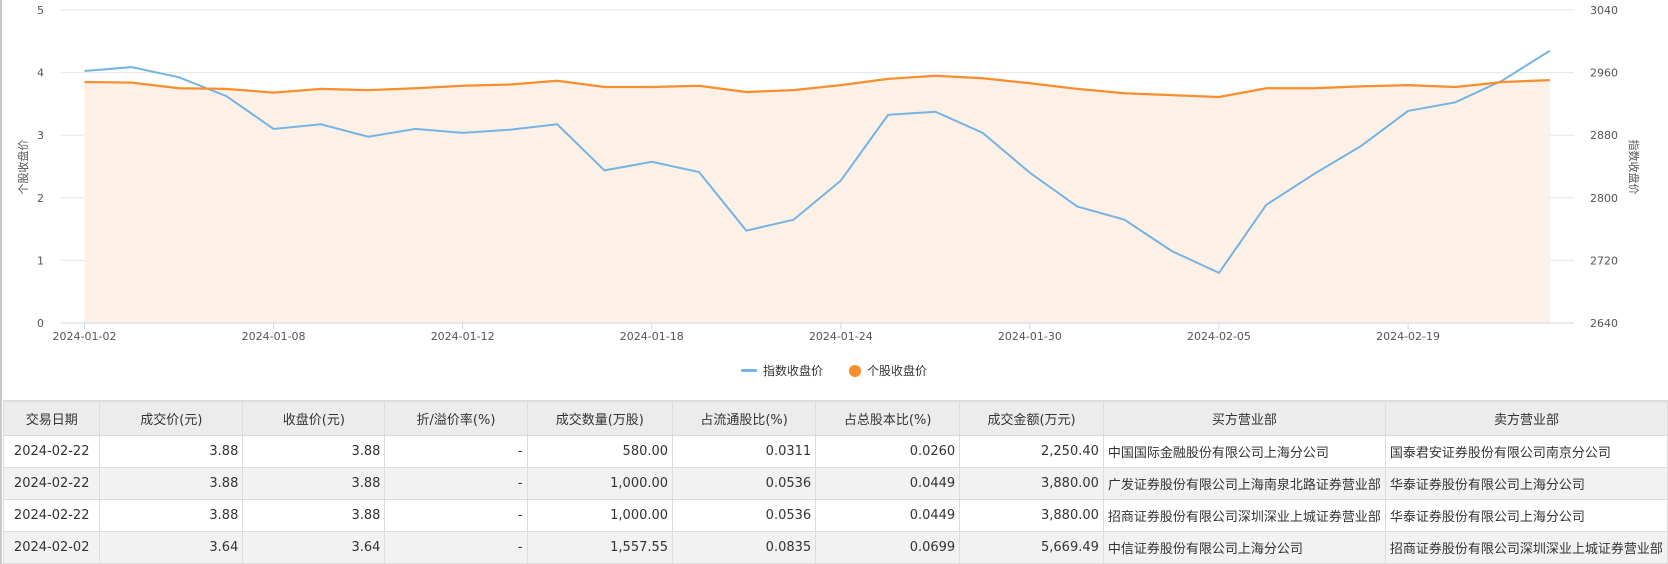 The height and width of the screenshot is (564, 1668). I want to click on table-cell: 华泰证券股份有限公司上海分公司, so click(1526, 483).